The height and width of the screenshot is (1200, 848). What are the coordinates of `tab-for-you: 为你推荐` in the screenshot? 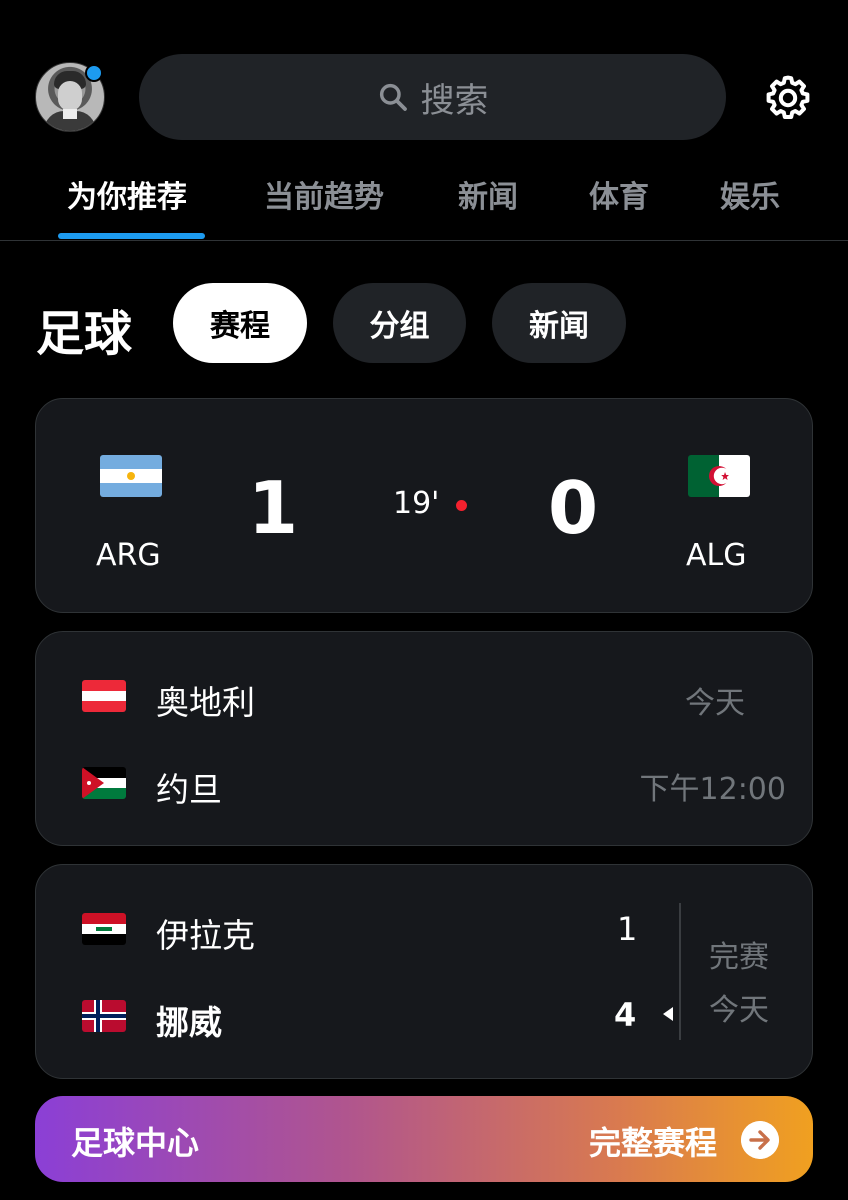 It's located at (127, 194).